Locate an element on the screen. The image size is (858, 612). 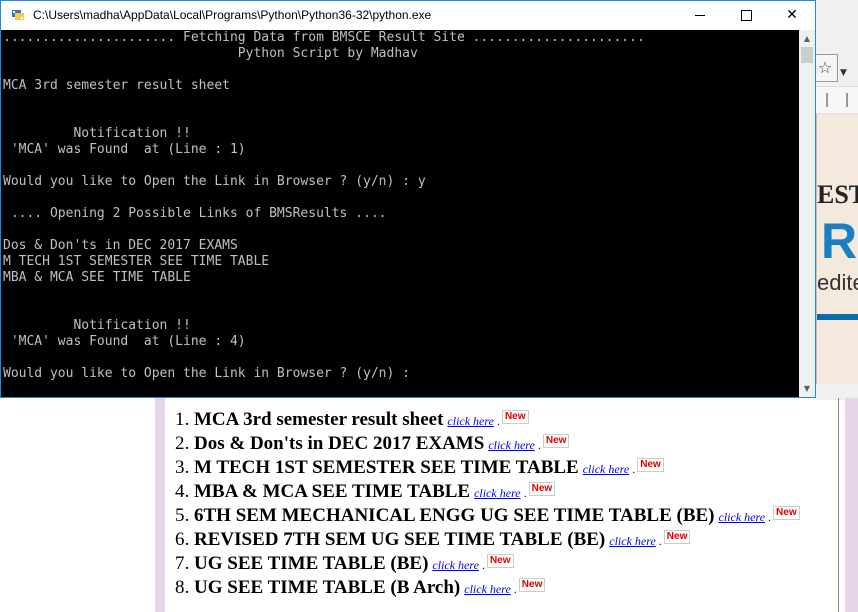
bookmarks-bar is located at coordinates (837, 100).